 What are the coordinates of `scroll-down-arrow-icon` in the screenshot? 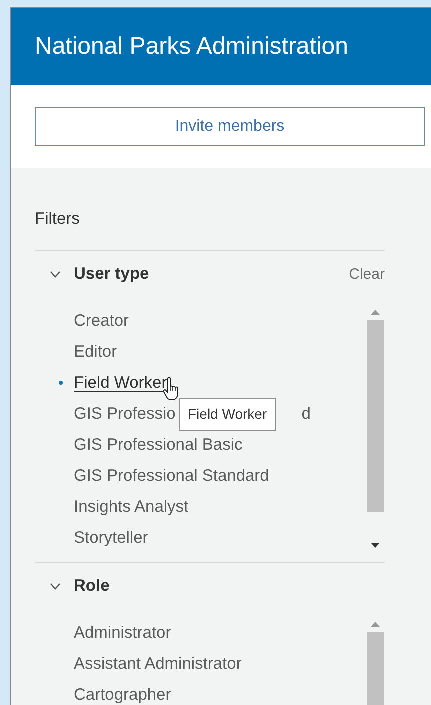 It's located at (375, 545).